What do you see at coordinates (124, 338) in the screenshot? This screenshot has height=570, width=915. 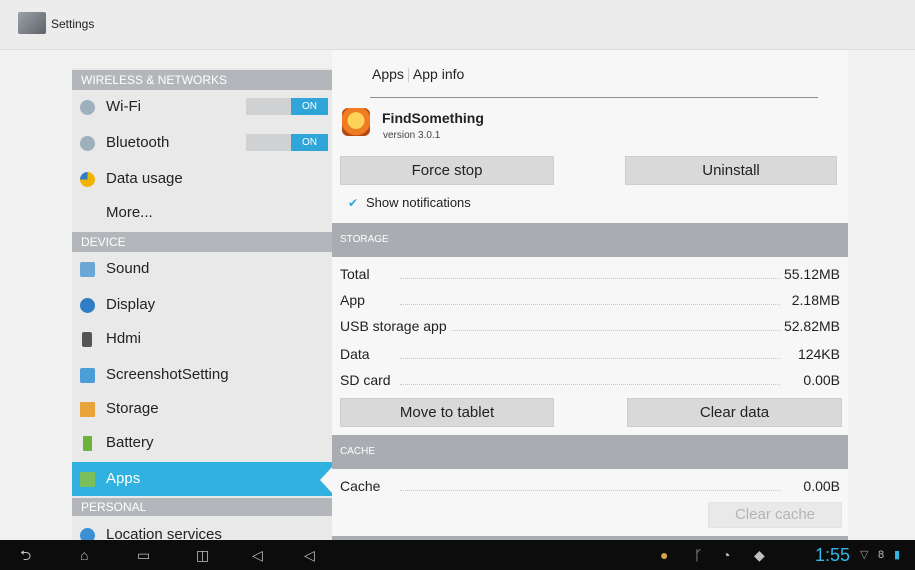 I see `sidebar-item-label: Hdmi` at bounding box center [124, 338].